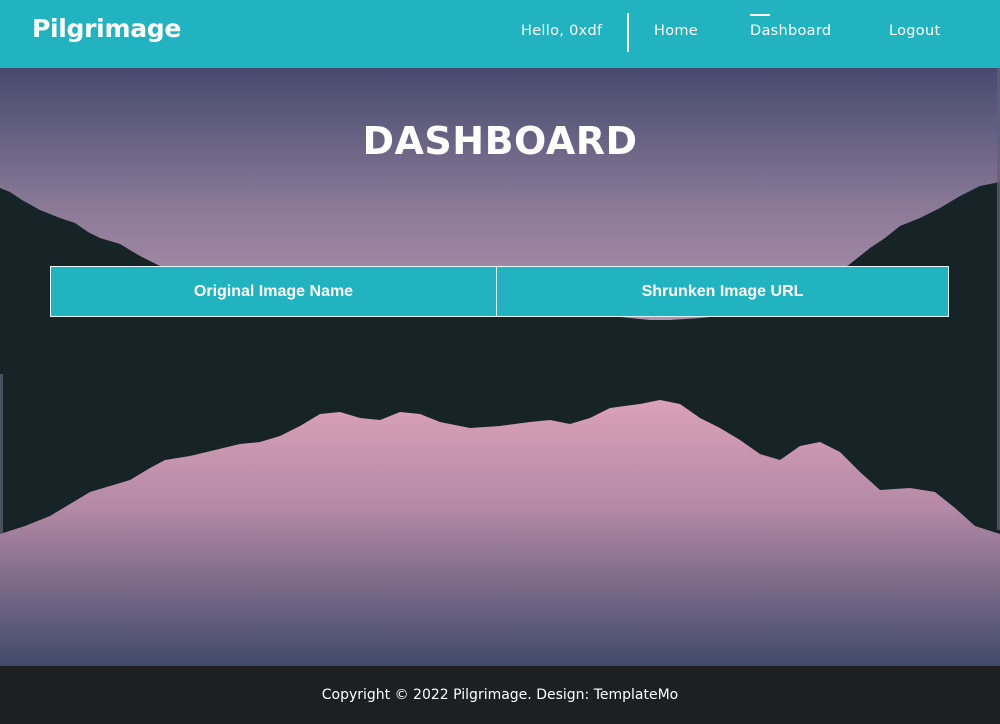 This screenshot has height=724, width=1000. I want to click on footer-copyright: Copyright © 2022 Pilgrimage. Design:, so click(457, 695).